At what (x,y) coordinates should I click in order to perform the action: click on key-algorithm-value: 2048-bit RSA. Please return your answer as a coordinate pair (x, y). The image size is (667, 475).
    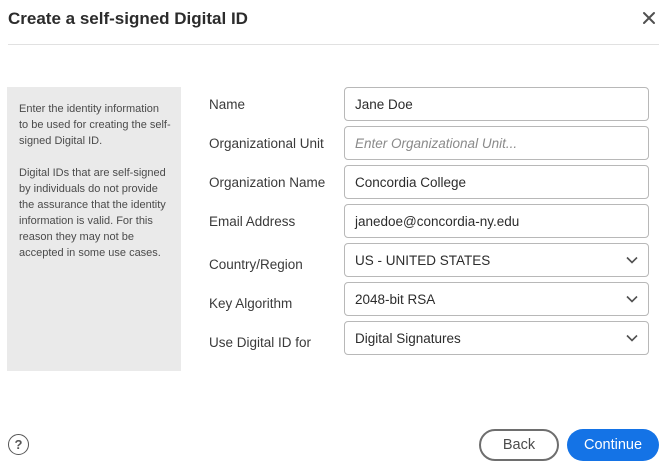
    Looking at the image, I should click on (395, 299).